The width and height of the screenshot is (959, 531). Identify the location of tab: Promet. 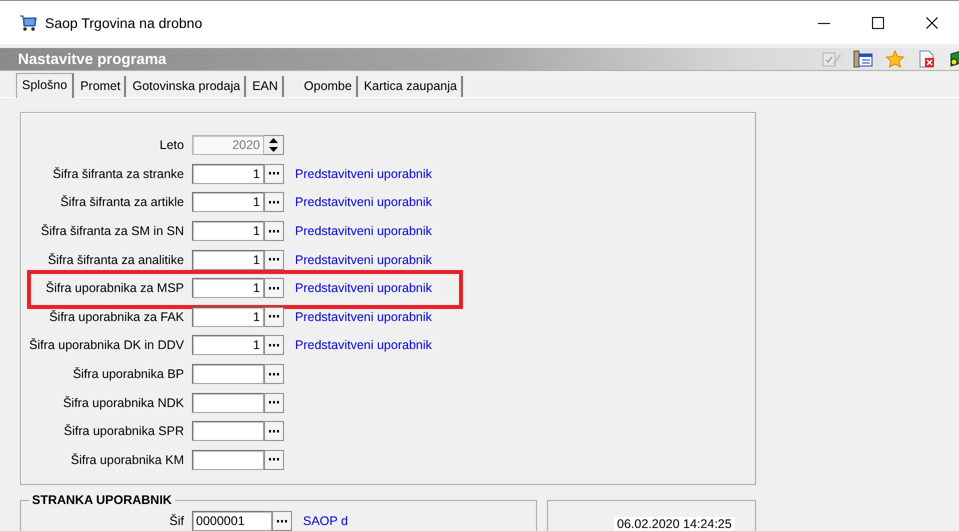
(101, 86).